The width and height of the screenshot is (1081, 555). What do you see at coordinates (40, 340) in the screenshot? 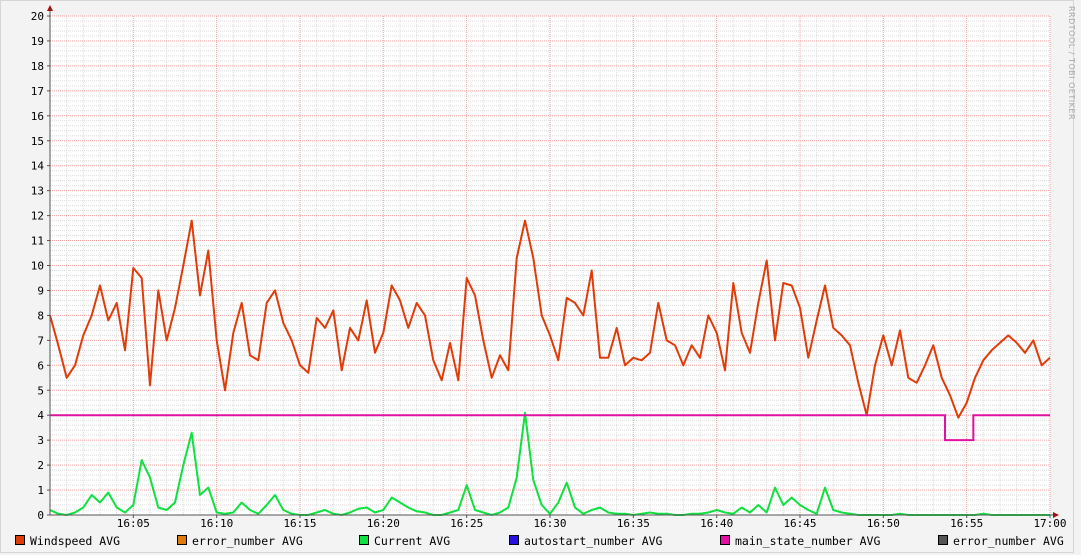
I see `y-tick-label: 7` at bounding box center [40, 340].